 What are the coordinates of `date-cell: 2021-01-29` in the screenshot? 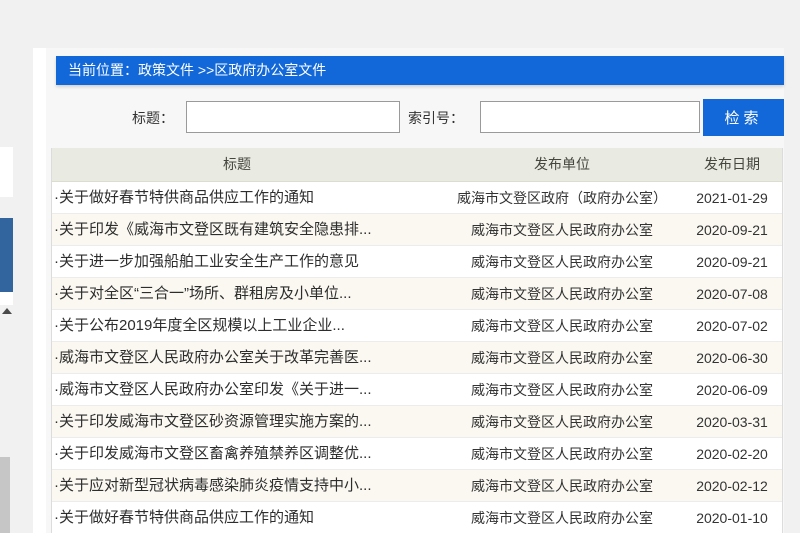 It's located at (732, 198).